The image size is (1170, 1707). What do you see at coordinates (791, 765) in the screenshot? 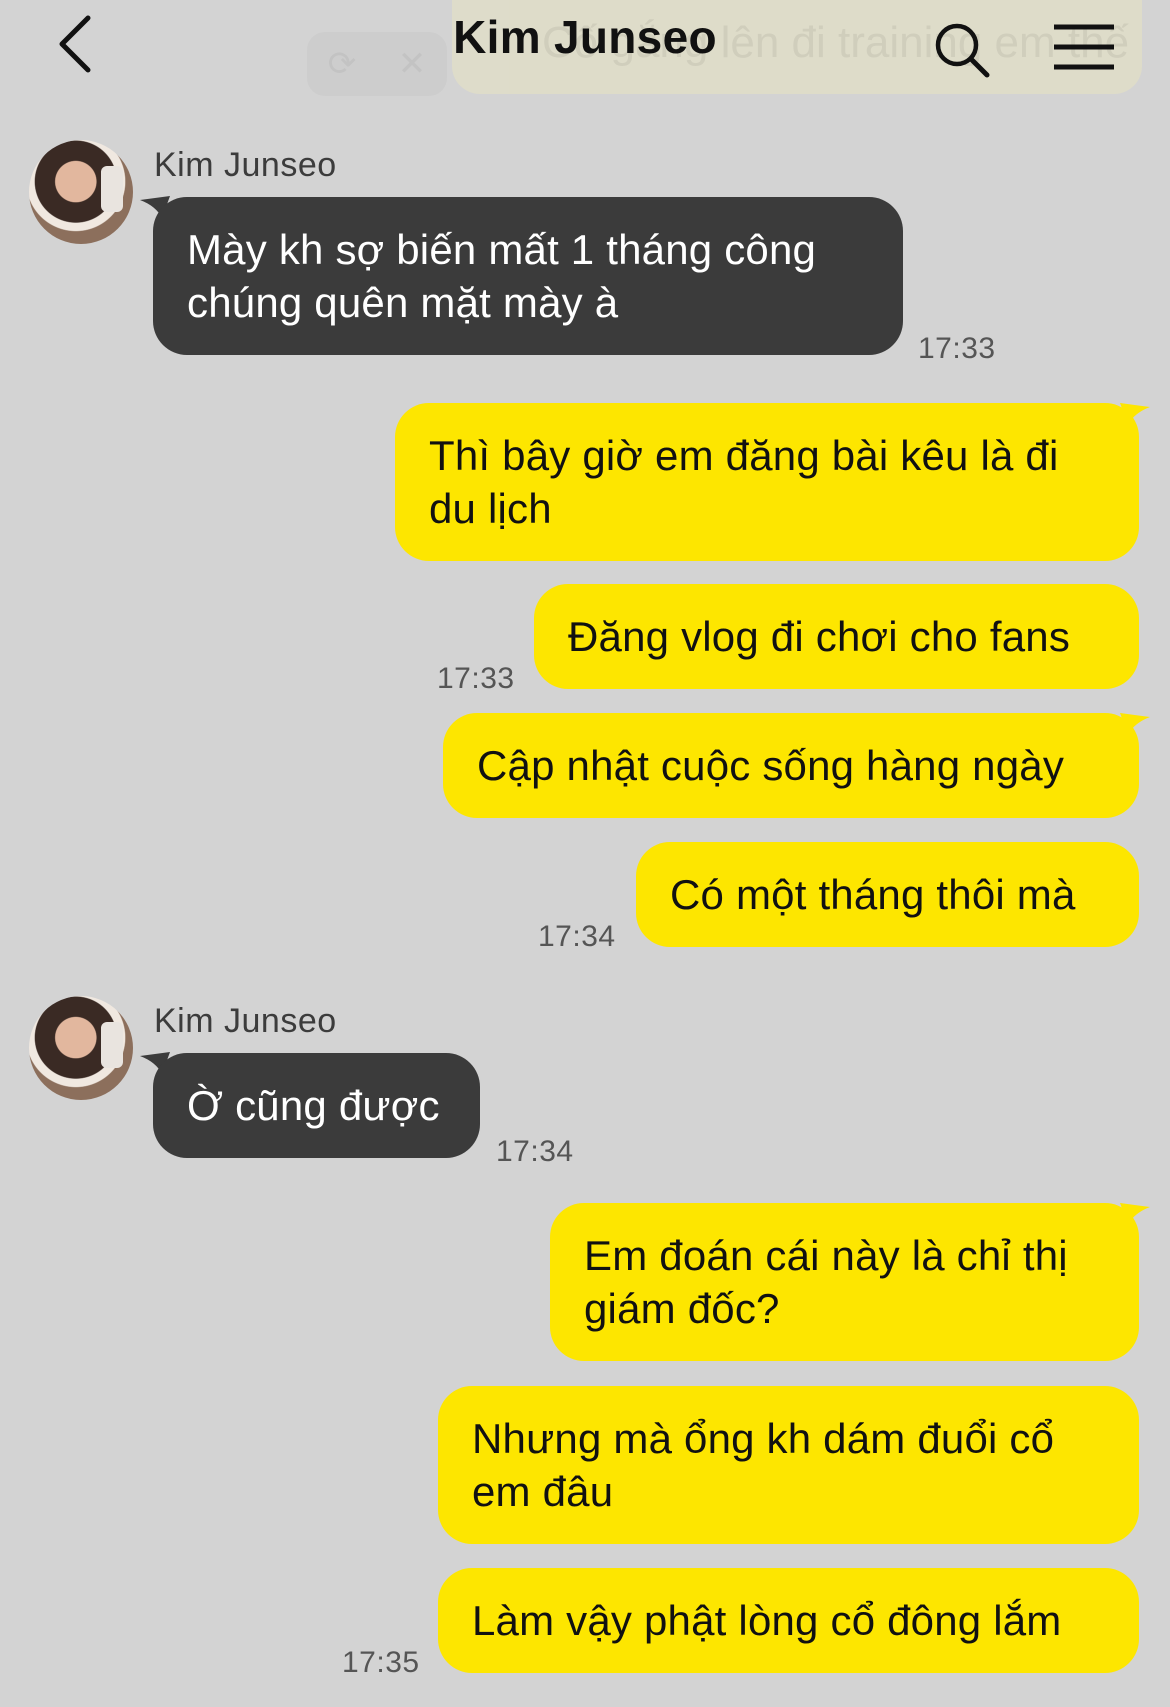
I see `outgoing-message-bubble: Cập nhật cuộc sống hàng ngày` at bounding box center [791, 765].